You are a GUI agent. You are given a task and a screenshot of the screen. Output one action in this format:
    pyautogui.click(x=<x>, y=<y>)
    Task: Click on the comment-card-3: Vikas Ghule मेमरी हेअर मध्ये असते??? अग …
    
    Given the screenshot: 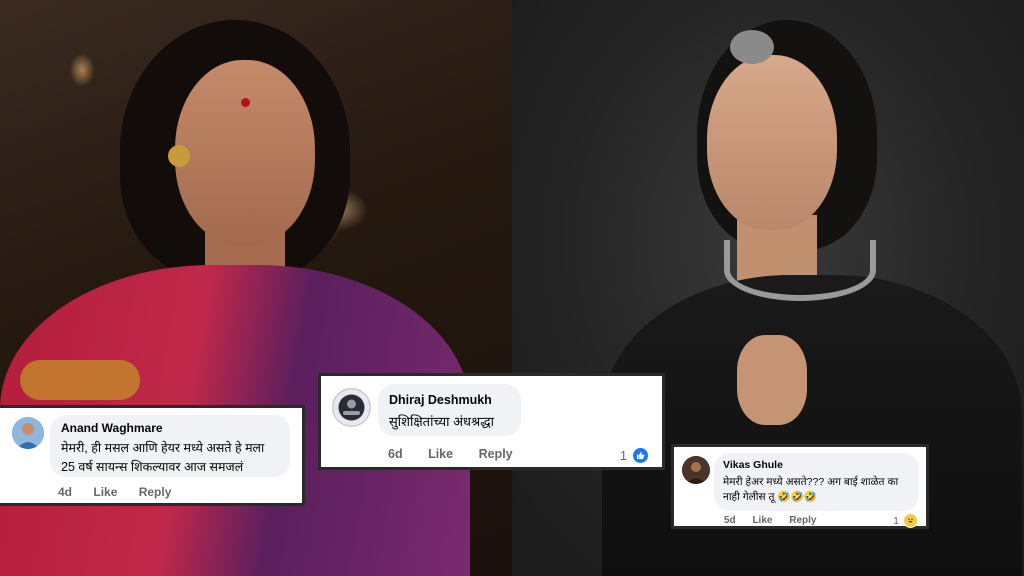 What is the action you would take?
    pyautogui.click(x=800, y=486)
    